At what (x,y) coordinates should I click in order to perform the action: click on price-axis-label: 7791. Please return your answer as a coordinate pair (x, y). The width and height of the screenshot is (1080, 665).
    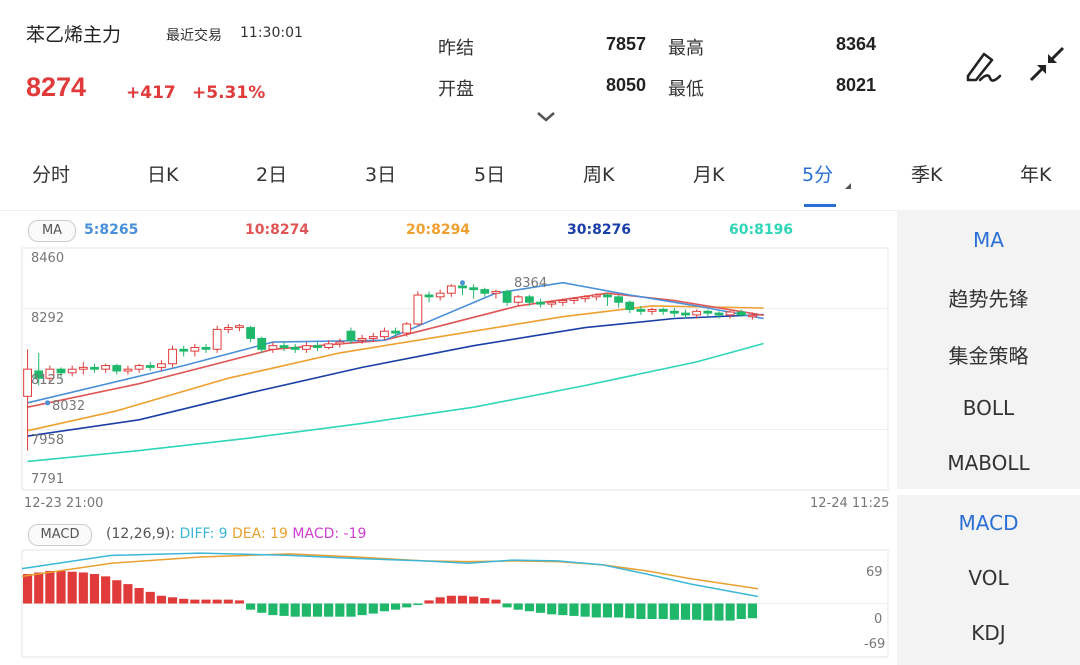
    Looking at the image, I should click on (48, 479).